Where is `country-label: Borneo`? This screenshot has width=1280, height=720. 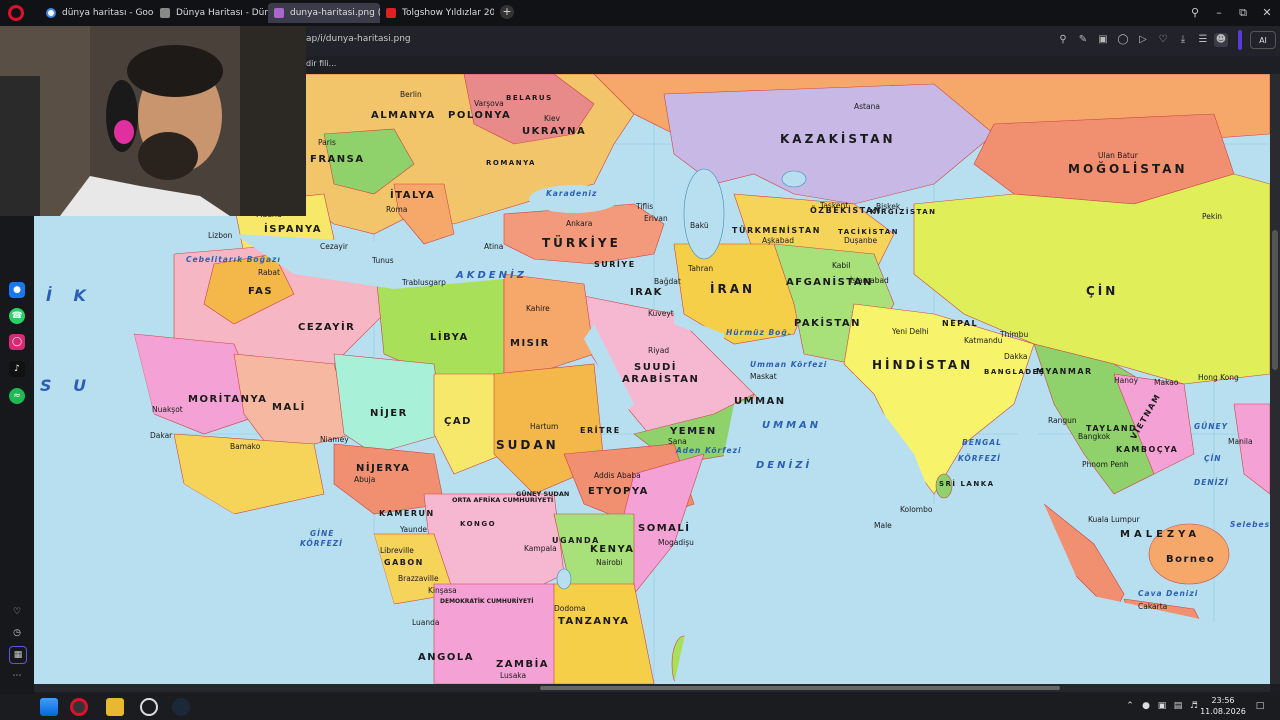
country-label: Borneo is located at coordinates (1191, 559).